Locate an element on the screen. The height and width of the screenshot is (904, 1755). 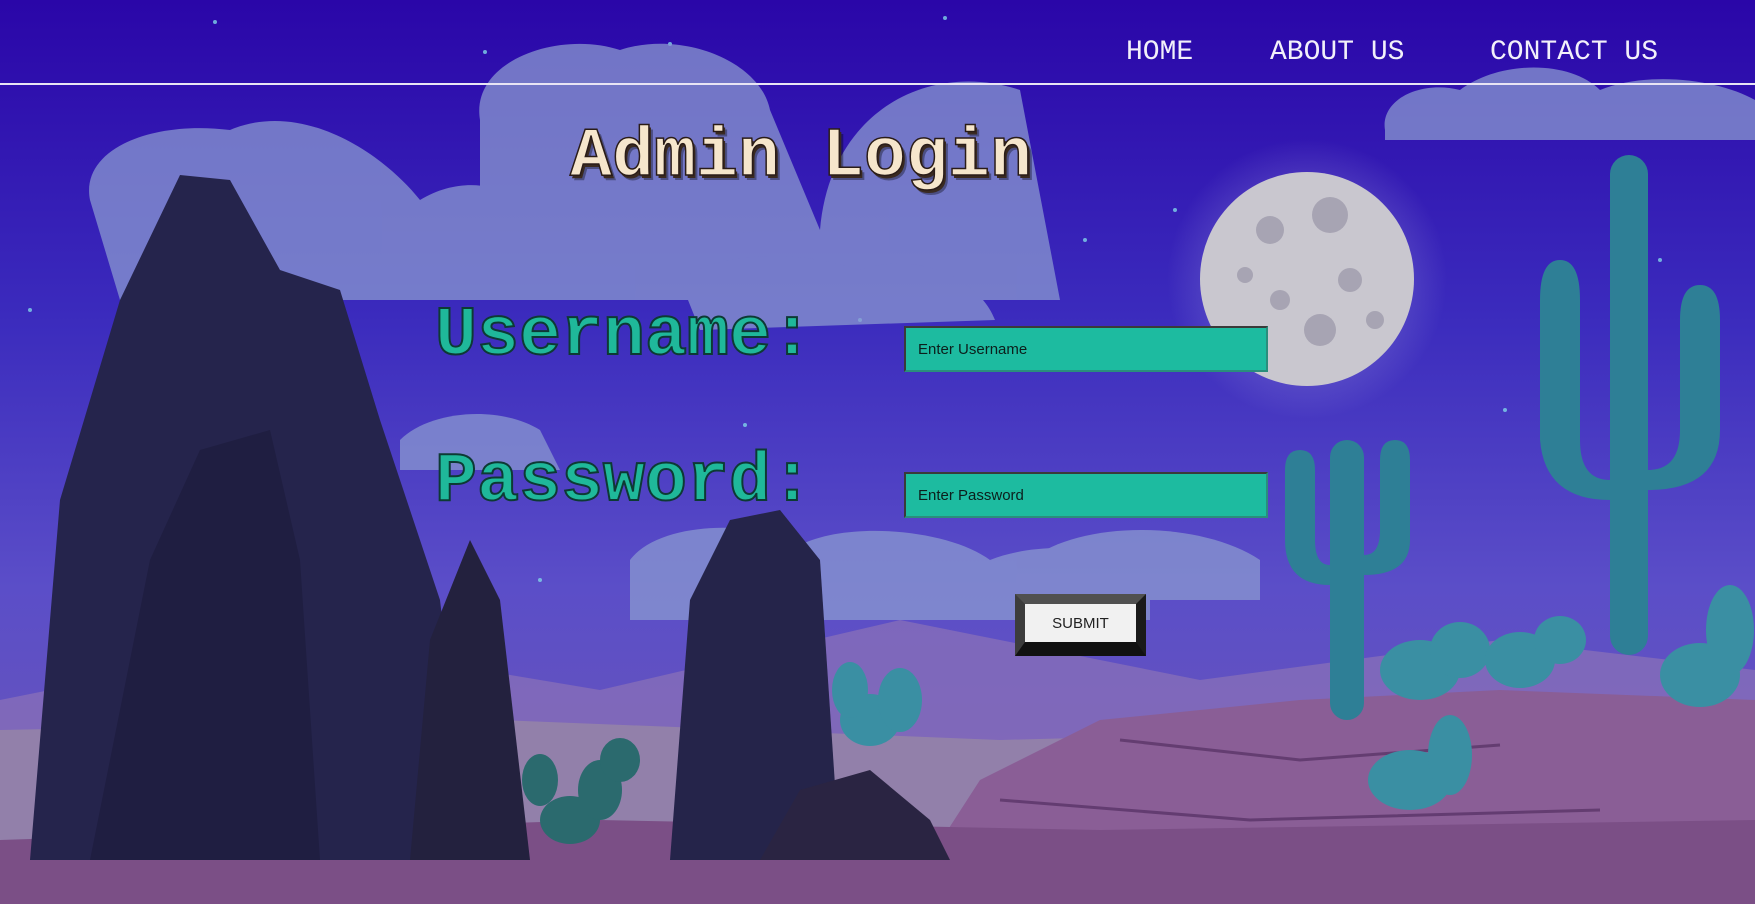
password-input is located at coordinates (1086, 495).